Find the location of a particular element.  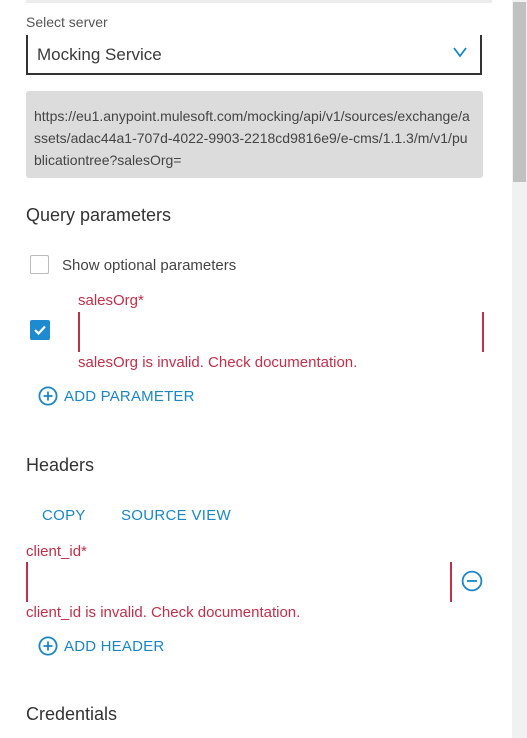

add-header-button: ADD HEADER is located at coordinates (101, 646).